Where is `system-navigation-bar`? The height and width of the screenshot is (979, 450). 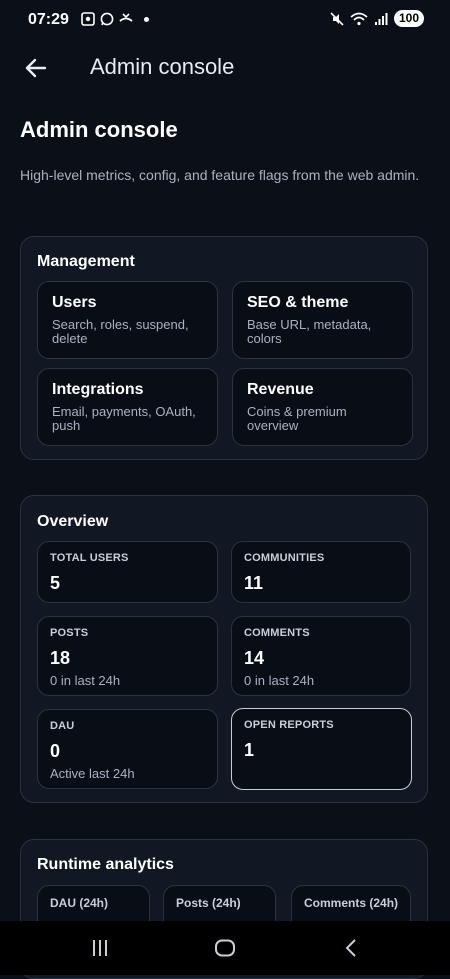
system-navigation-bar is located at coordinates (225, 948).